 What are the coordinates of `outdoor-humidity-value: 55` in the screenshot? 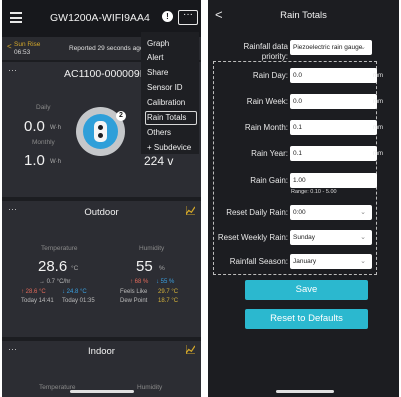 It's located at (144, 266).